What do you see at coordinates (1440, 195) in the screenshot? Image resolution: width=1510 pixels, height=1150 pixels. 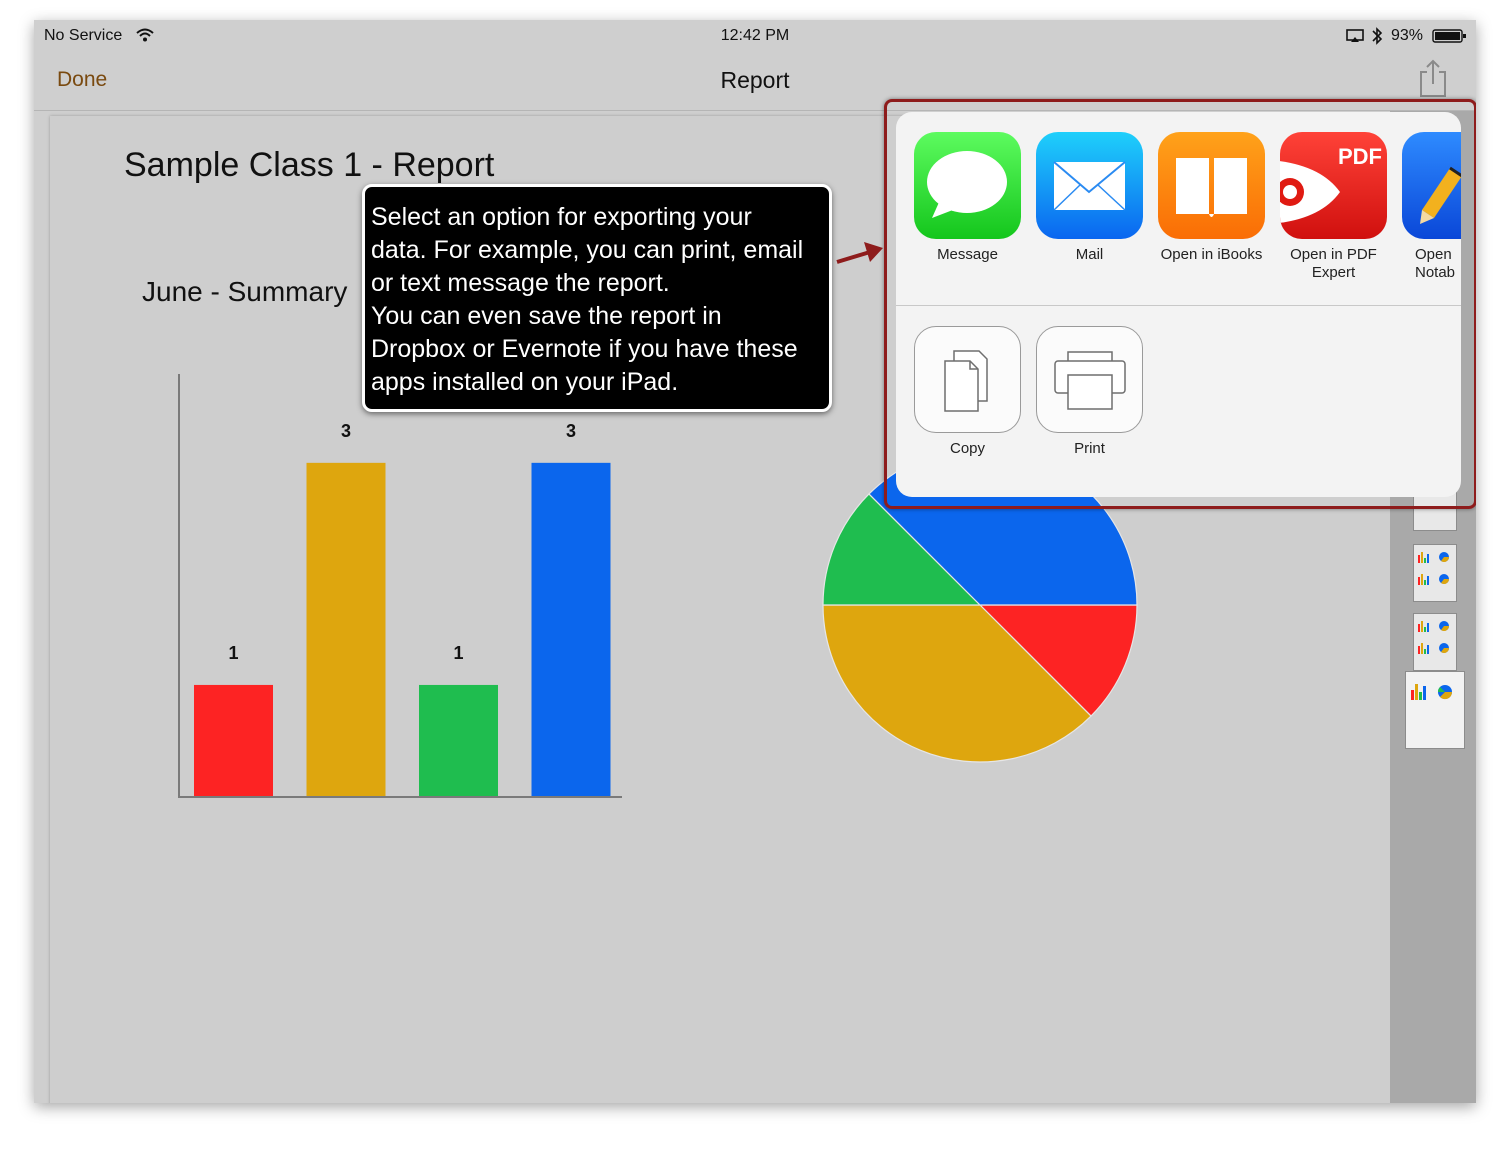 I see `notability-icon` at bounding box center [1440, 195].